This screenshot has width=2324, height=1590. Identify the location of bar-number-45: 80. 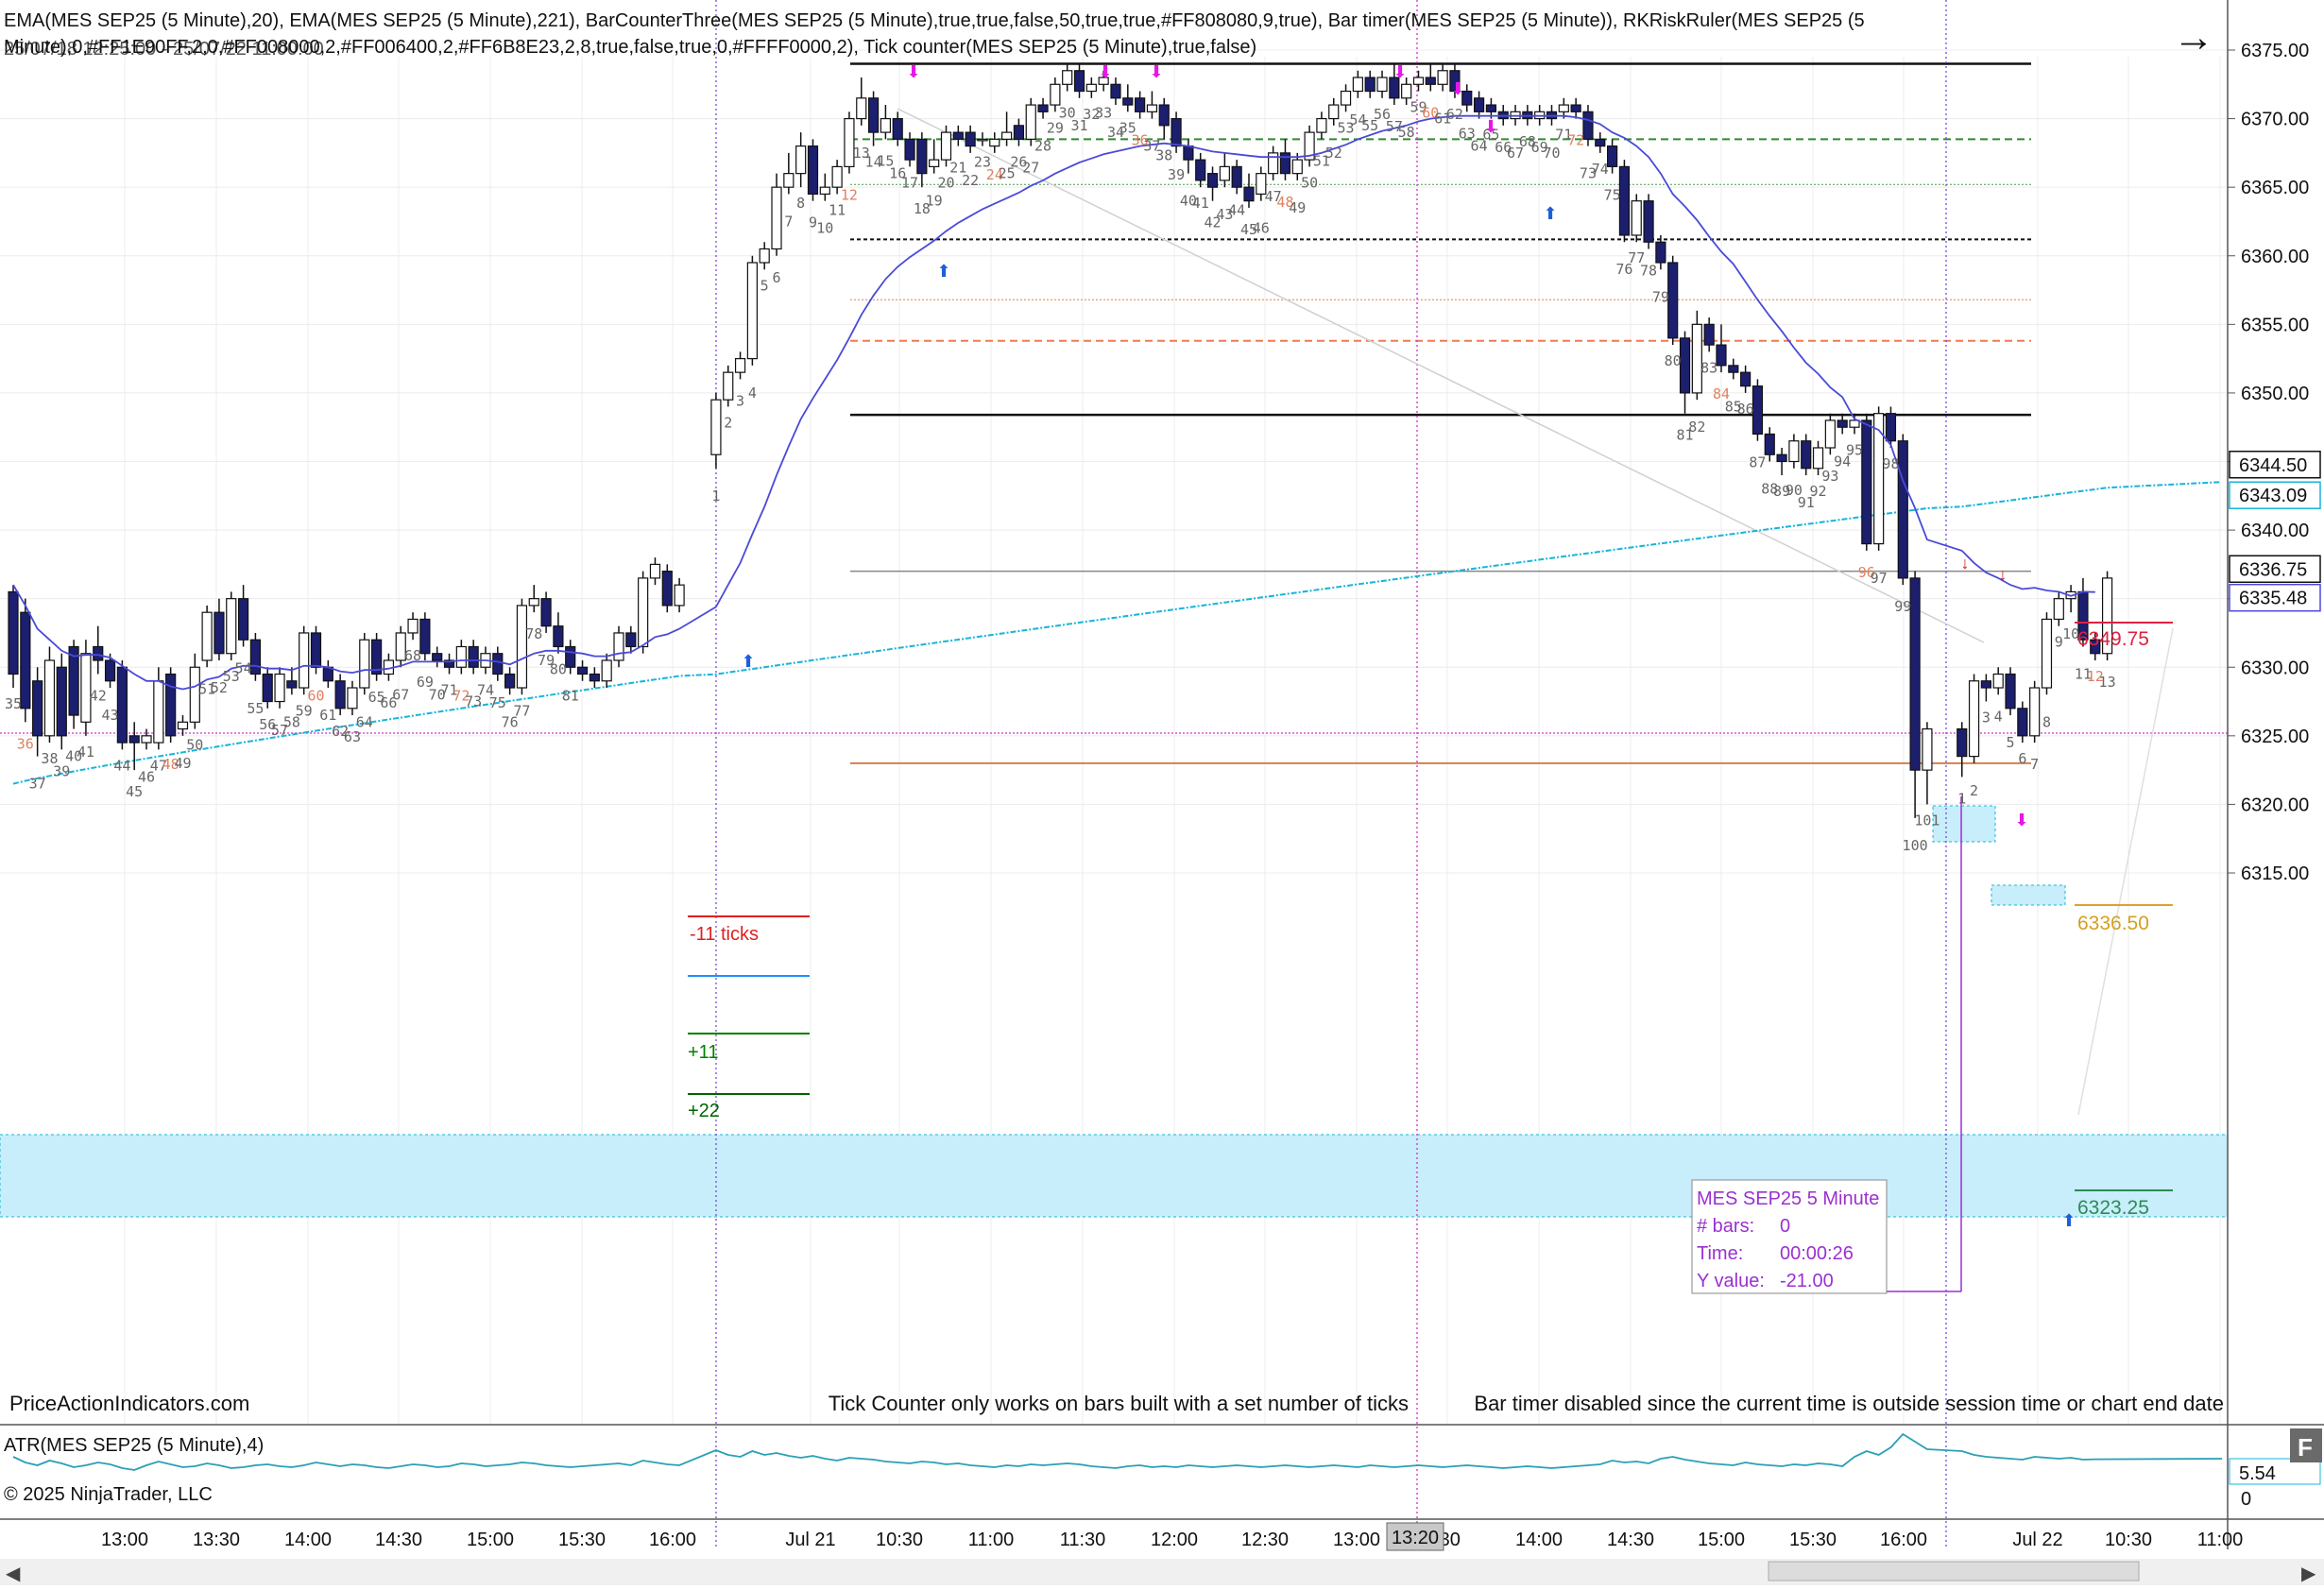
(558, 669).